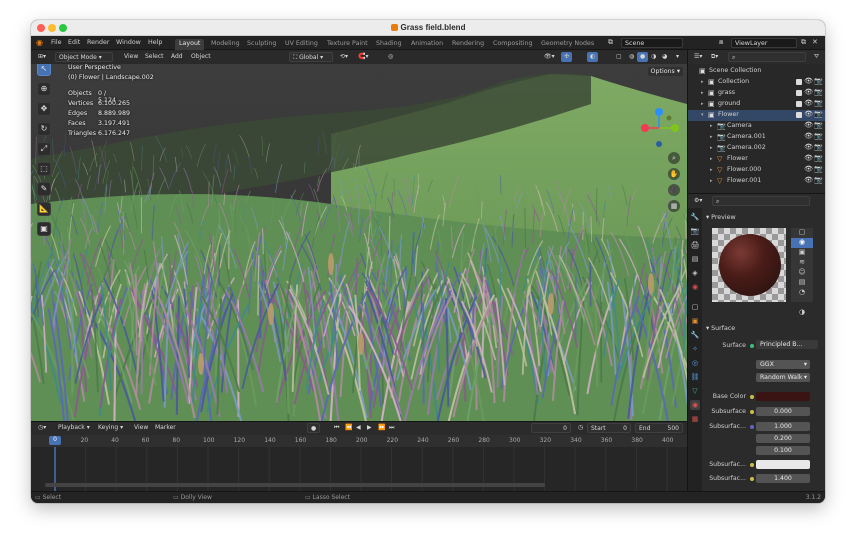 Image resolution: width=856 pixels, height=544 pixels. I want to click on play-icon: ▶, so click(369, 428).